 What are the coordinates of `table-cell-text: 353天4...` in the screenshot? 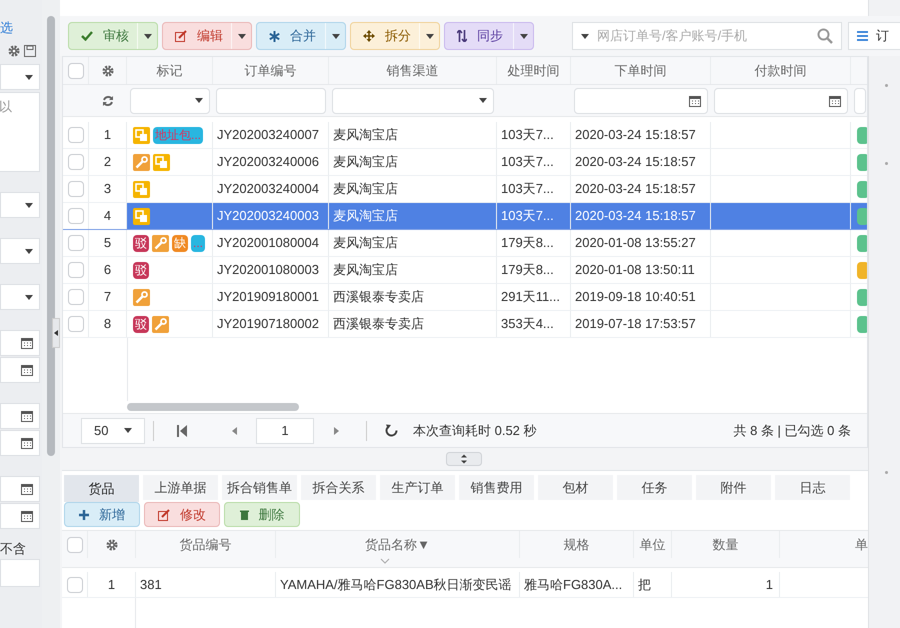 It's located at (527, 324).